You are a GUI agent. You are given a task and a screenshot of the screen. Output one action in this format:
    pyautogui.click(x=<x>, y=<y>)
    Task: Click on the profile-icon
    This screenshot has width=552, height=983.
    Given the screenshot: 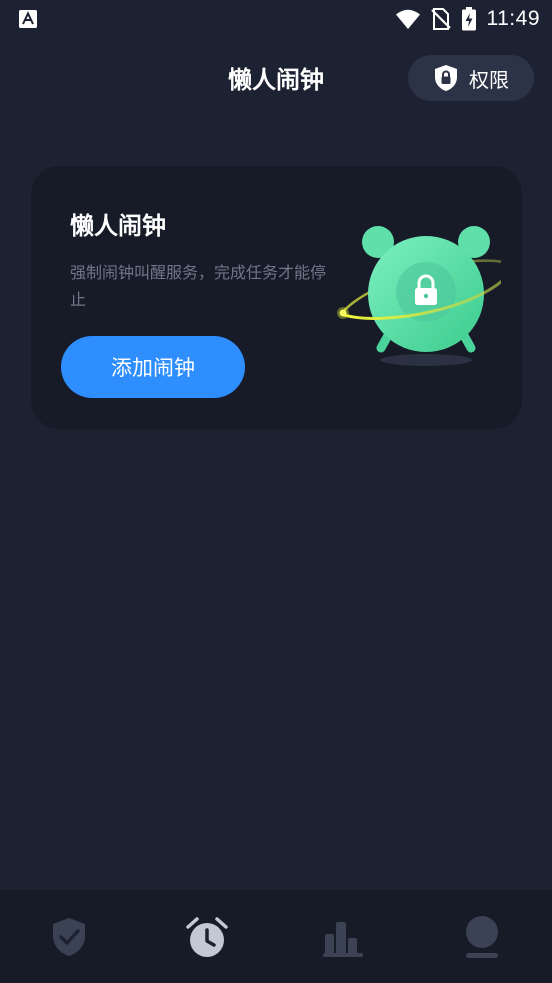 What is the action you would take?
    pyautogui.click(x=482, y=937)
    